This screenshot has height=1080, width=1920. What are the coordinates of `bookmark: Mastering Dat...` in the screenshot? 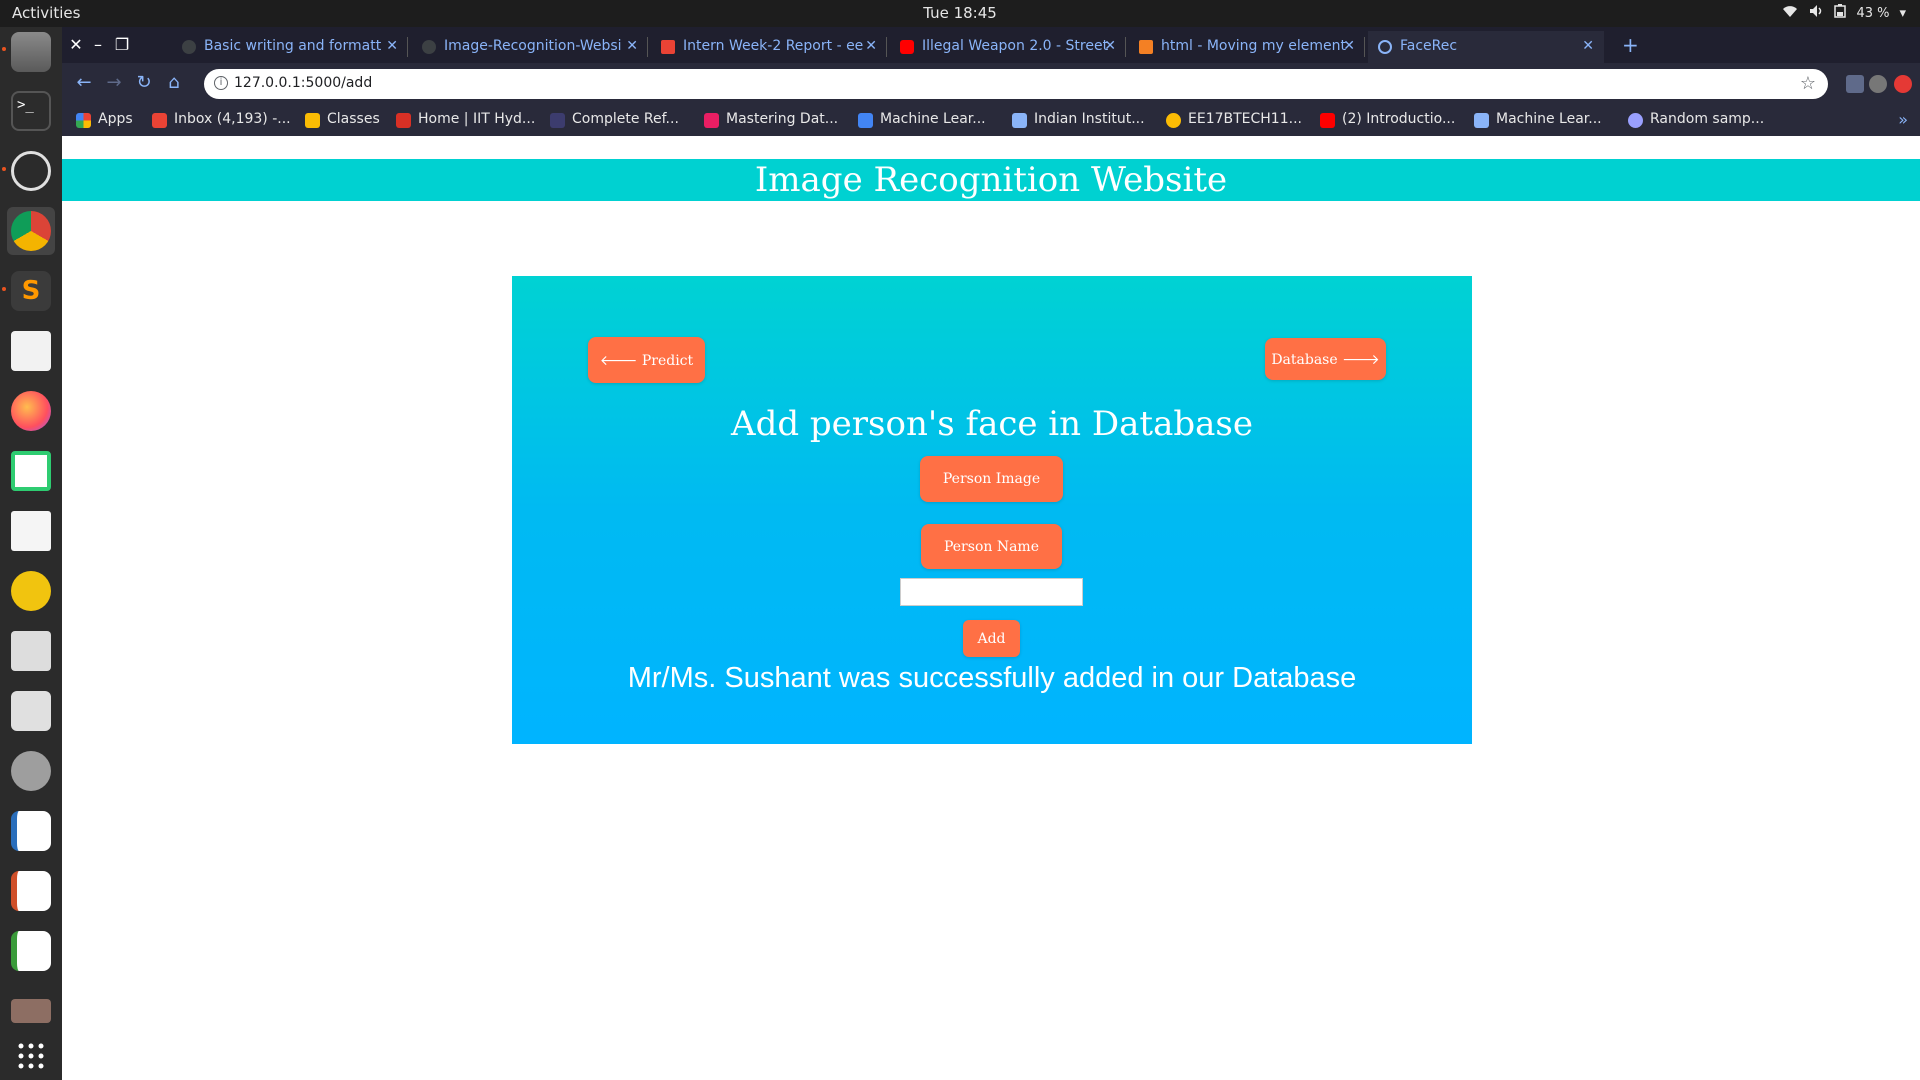 It's located at (771, 119).